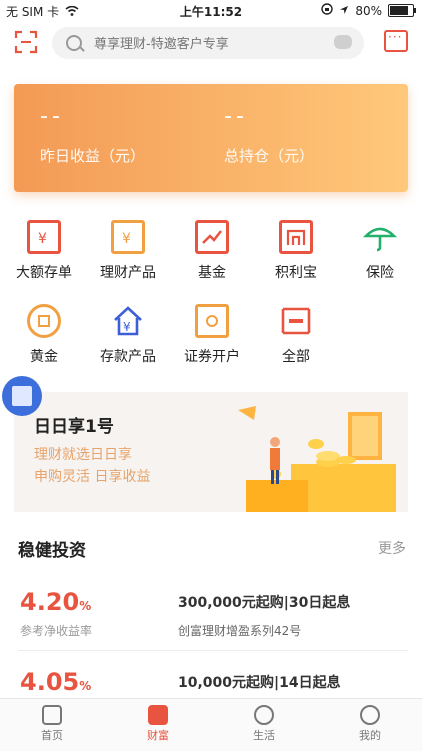 This screenshot has height=751, width=422. I want to click on tab-label: 财富, so click(158, 735).